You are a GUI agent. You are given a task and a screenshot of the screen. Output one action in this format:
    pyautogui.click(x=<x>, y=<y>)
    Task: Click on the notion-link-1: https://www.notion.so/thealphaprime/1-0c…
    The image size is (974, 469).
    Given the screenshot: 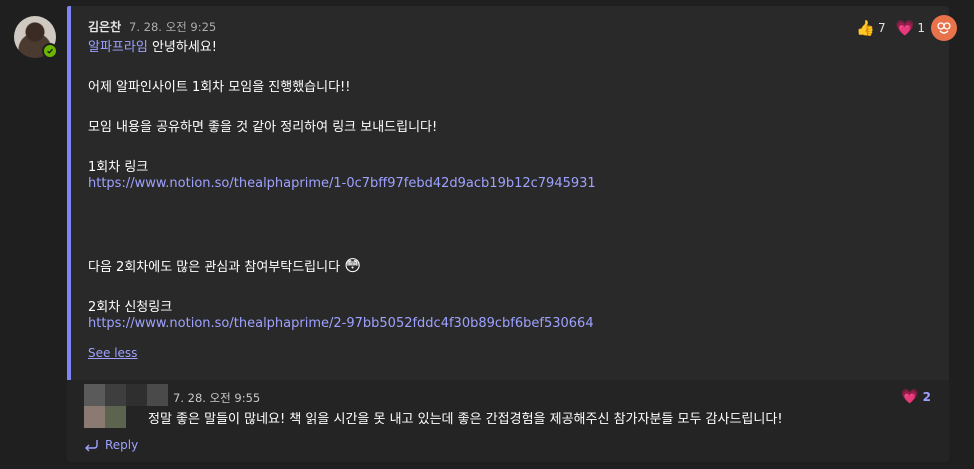 What is the action you would take?
    pyautogui.click(x=342, y=183)
    